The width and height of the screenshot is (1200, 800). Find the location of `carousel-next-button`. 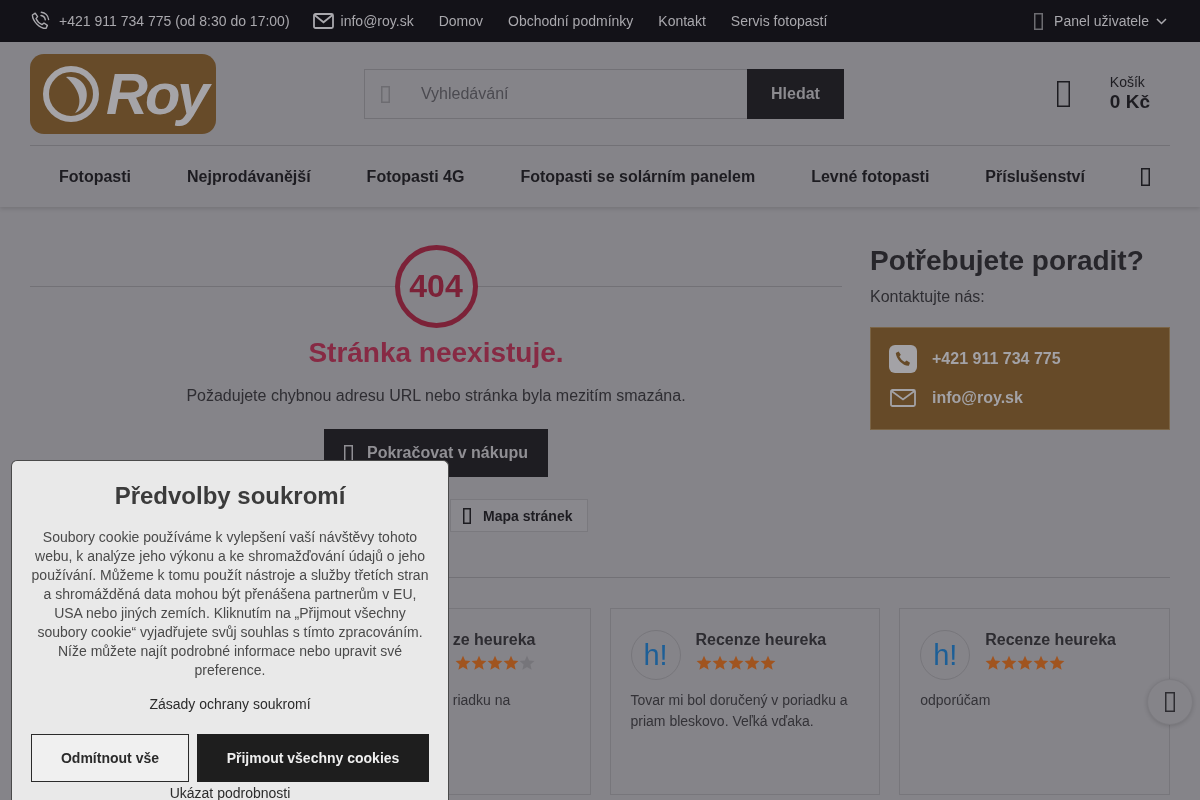

carousel-next-button is located at coordinates (1170, 702).